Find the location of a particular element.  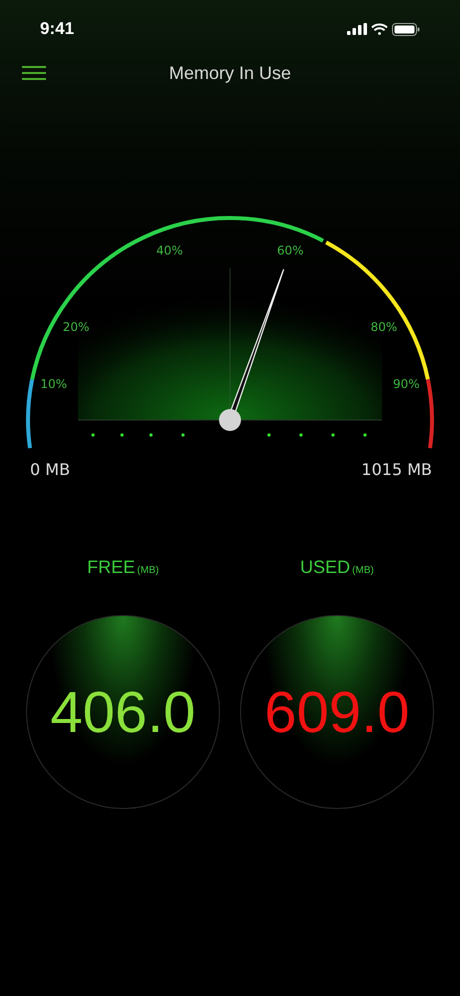

screen-title: Memory In Use is located at coordinates (230, 73).